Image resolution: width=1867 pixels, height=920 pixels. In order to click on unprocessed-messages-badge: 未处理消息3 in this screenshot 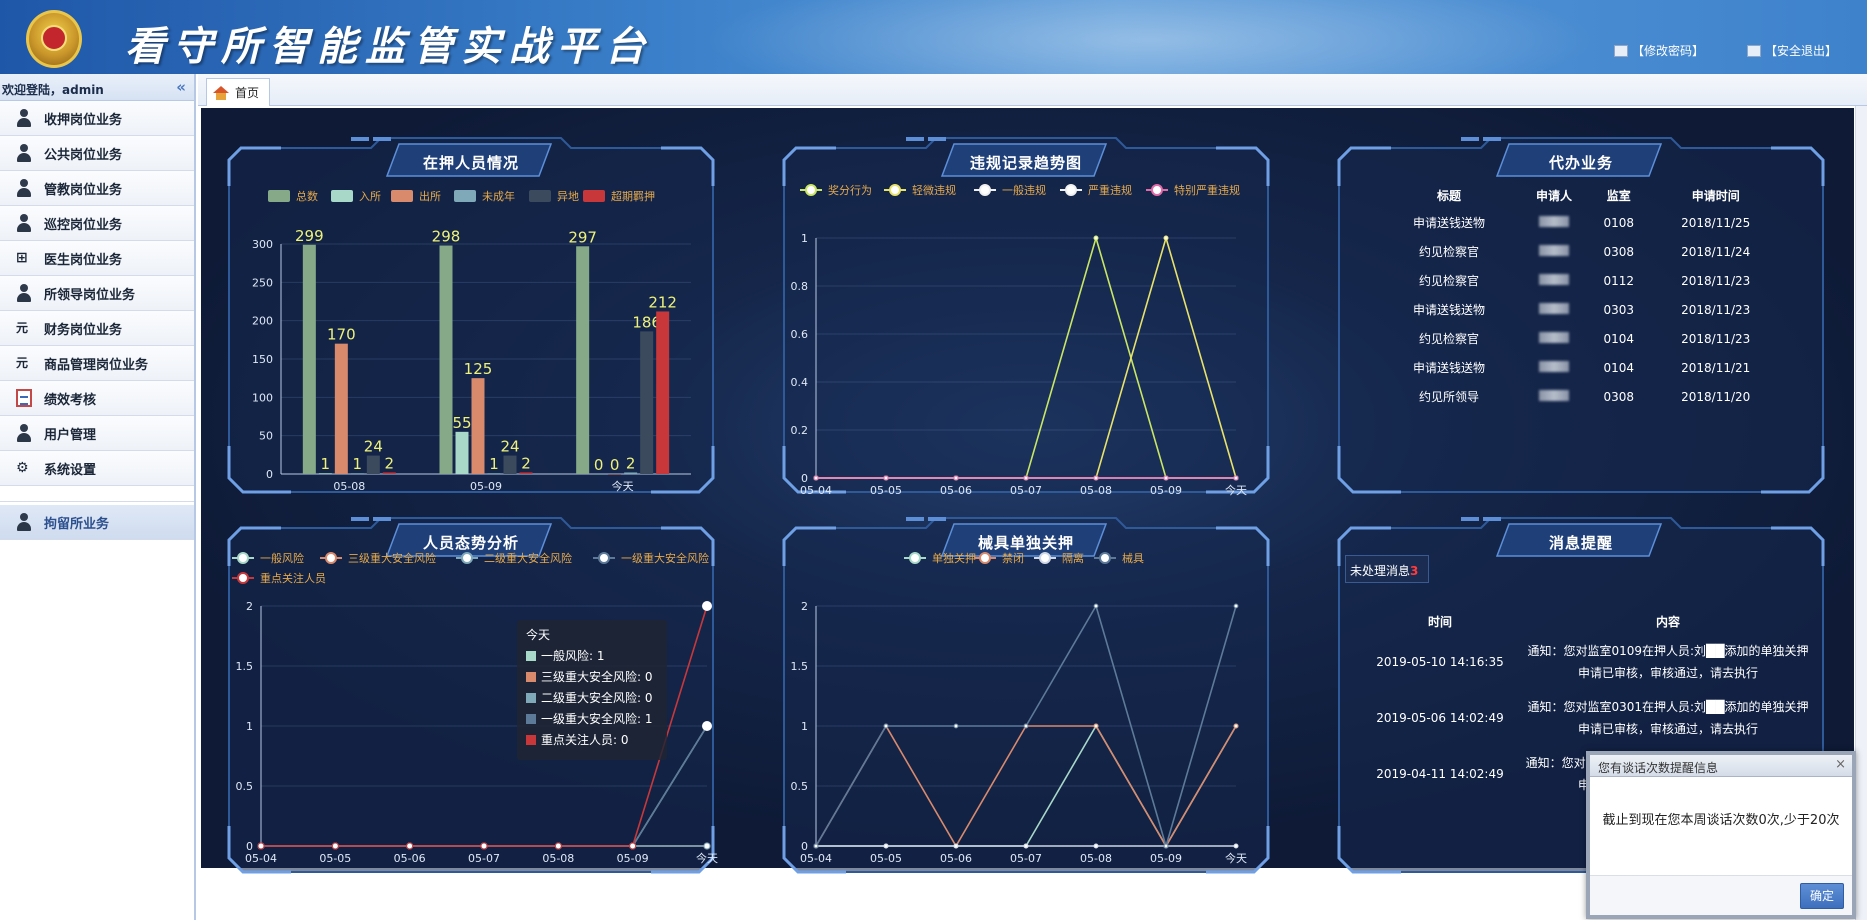, I will do `click(1387, 569)`.